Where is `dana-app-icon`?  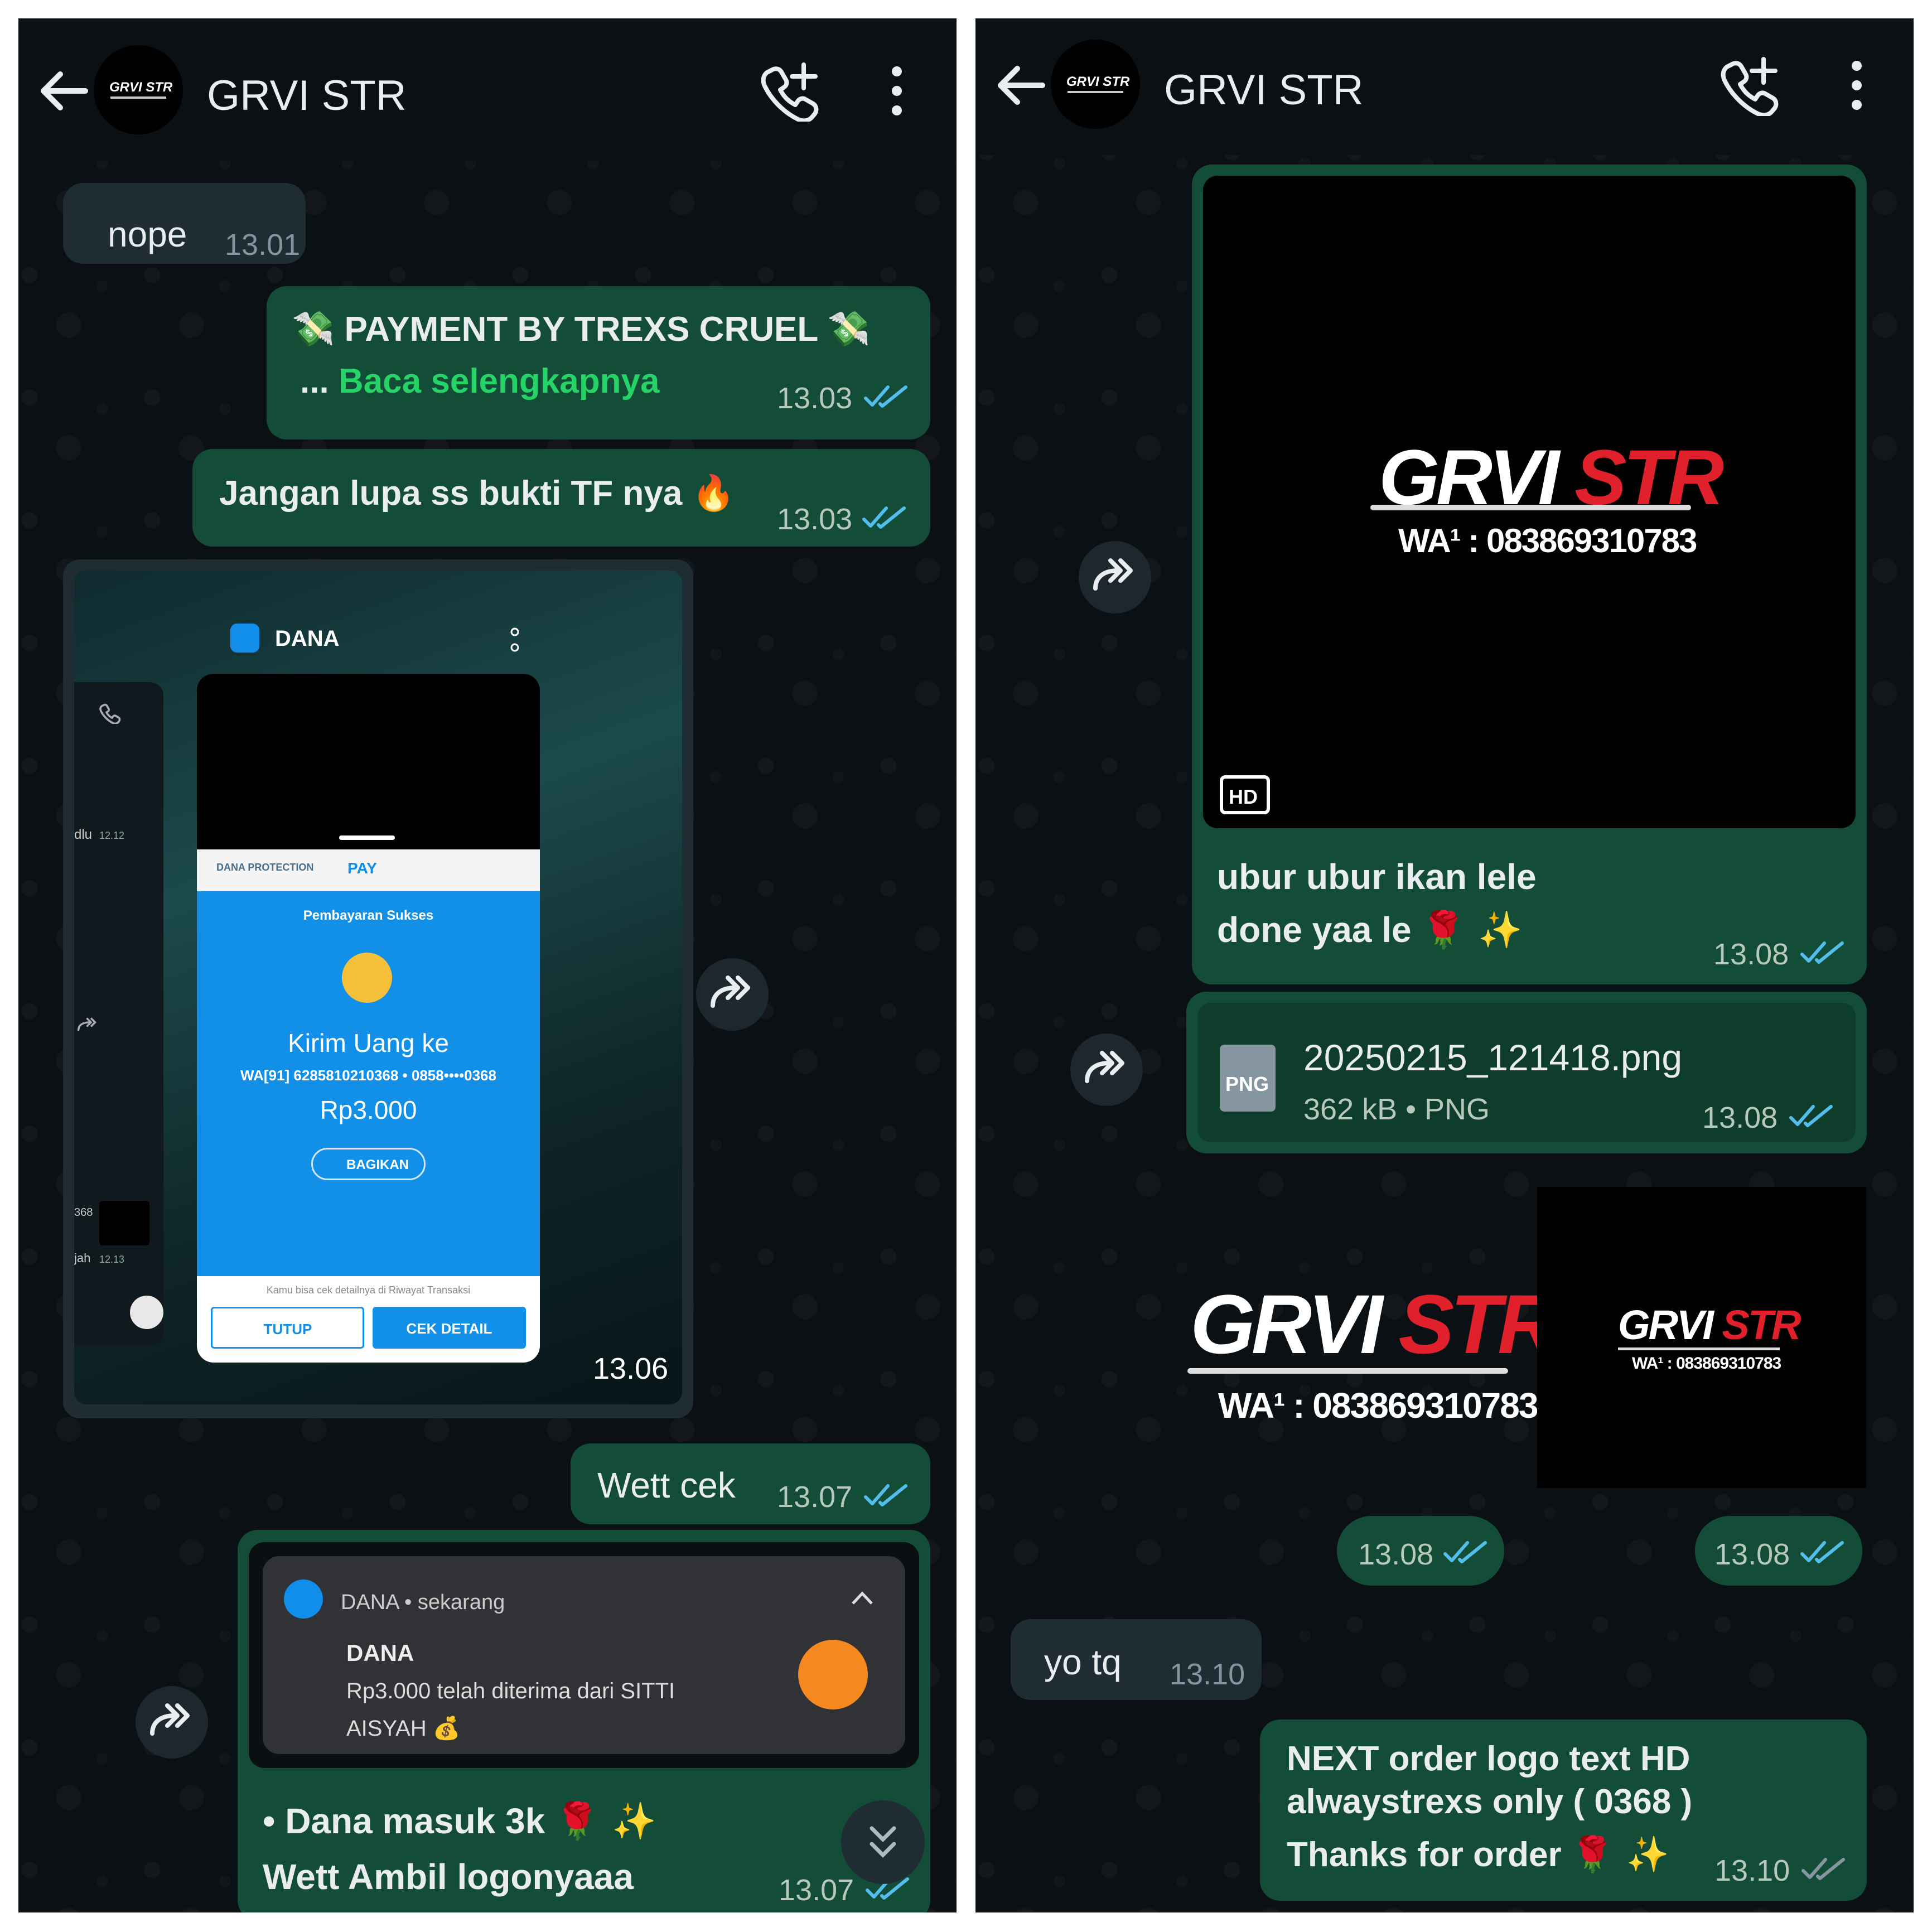 dana-app-icon is located at coordinates (244, 638).